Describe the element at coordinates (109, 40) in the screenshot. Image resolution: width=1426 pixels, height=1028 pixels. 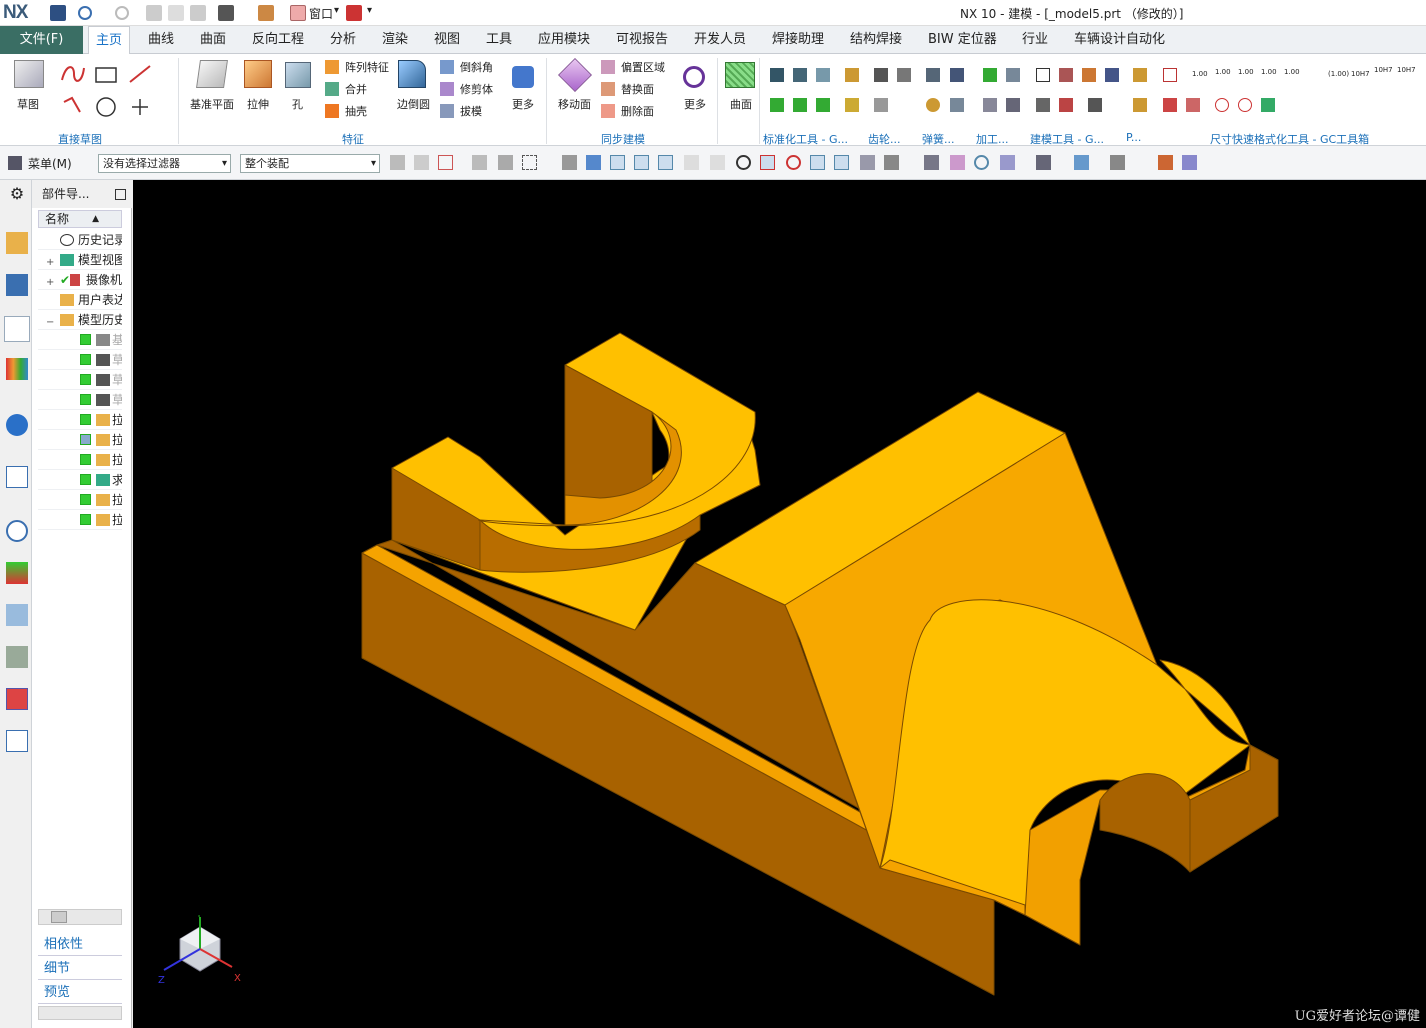
I see `tab-home: 主页` at that location.